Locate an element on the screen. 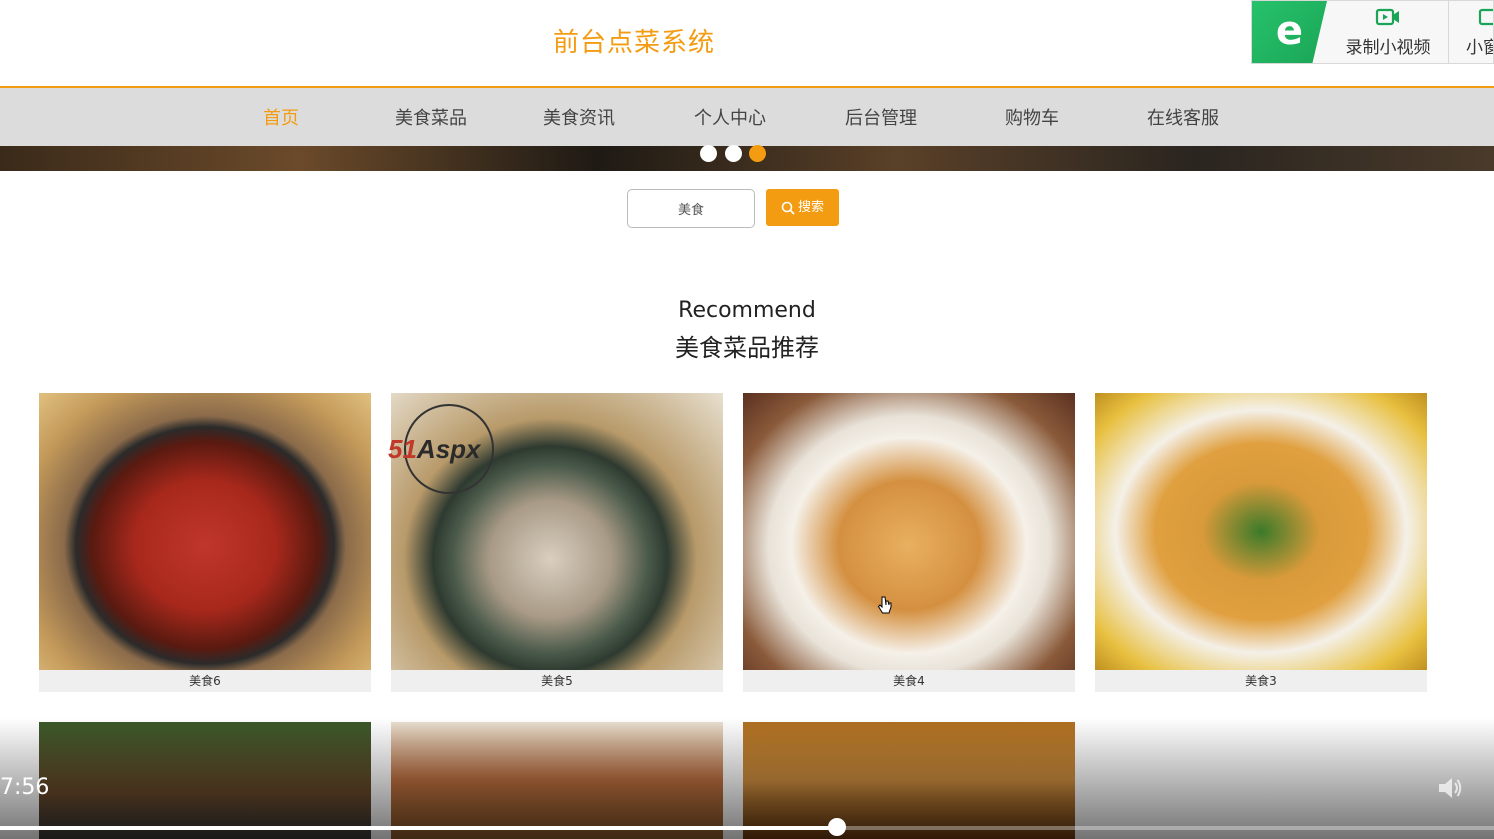 The width and height of the screenshot is (1494, 839). search-icon is located at coordinates (788, 208).